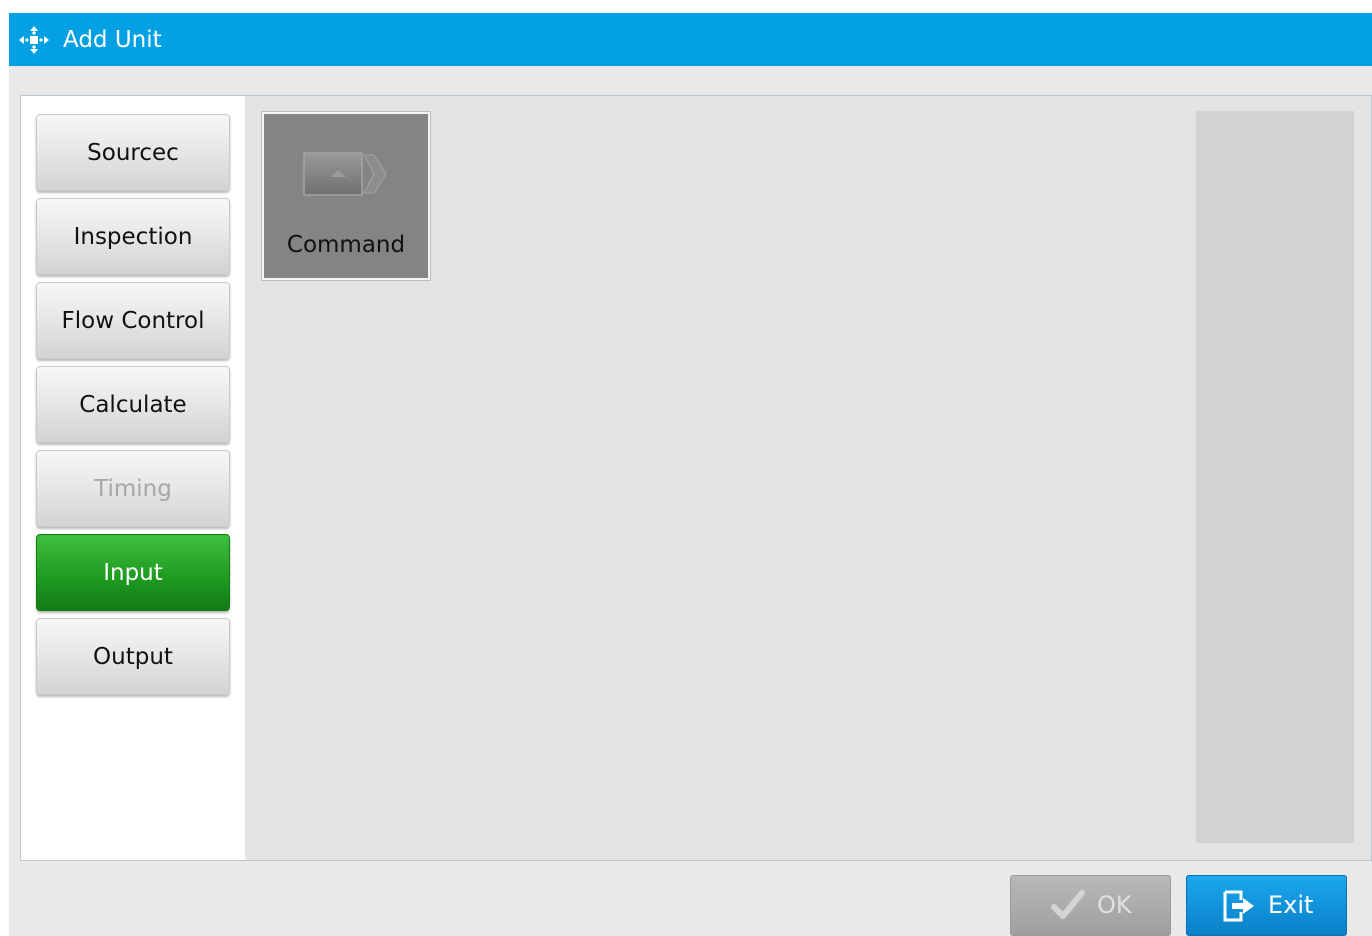 This screenshot has width=1372, height=936. Describe the element at coordinates (1239, 909) in the screenshot. I see `exit-door-icon` at that location.